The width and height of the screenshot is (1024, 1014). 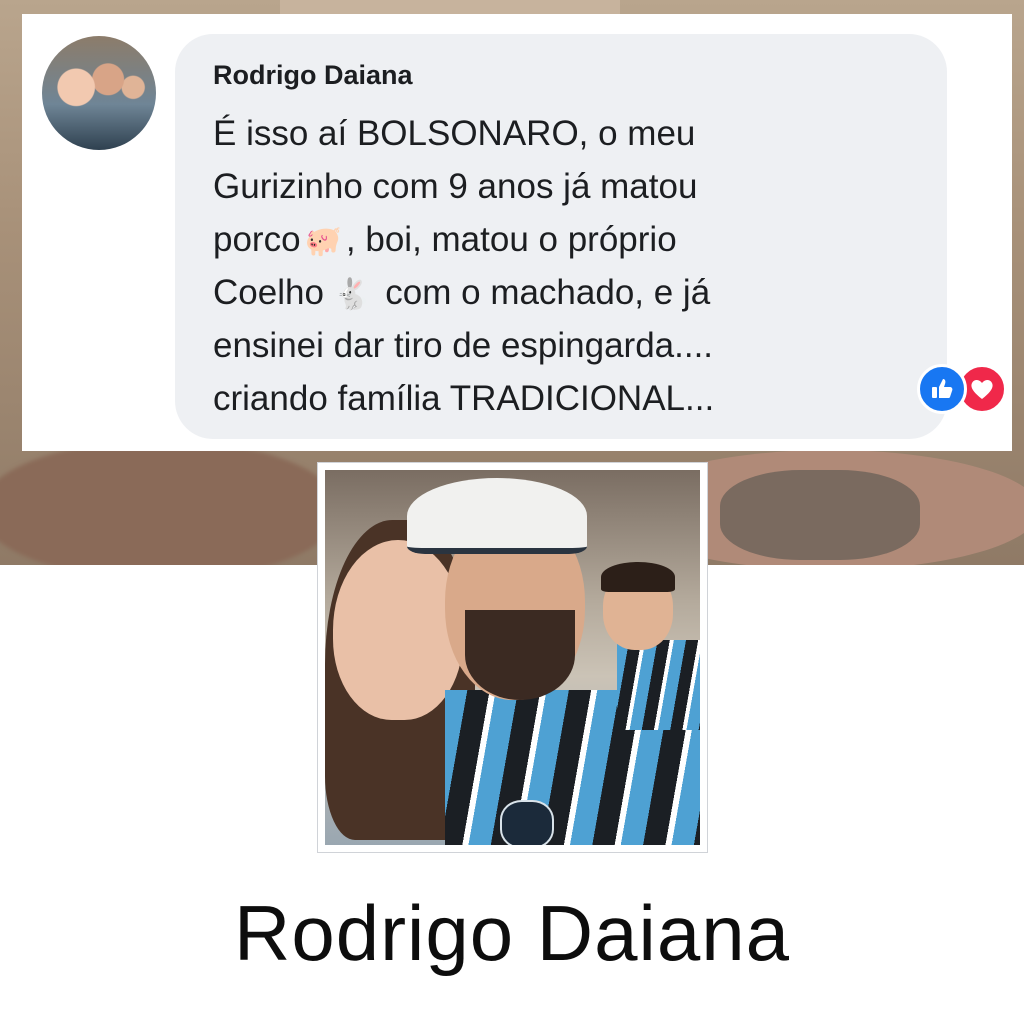 I want to click on pig-emoji-icon: 🐖, so click(x=323, y=241).